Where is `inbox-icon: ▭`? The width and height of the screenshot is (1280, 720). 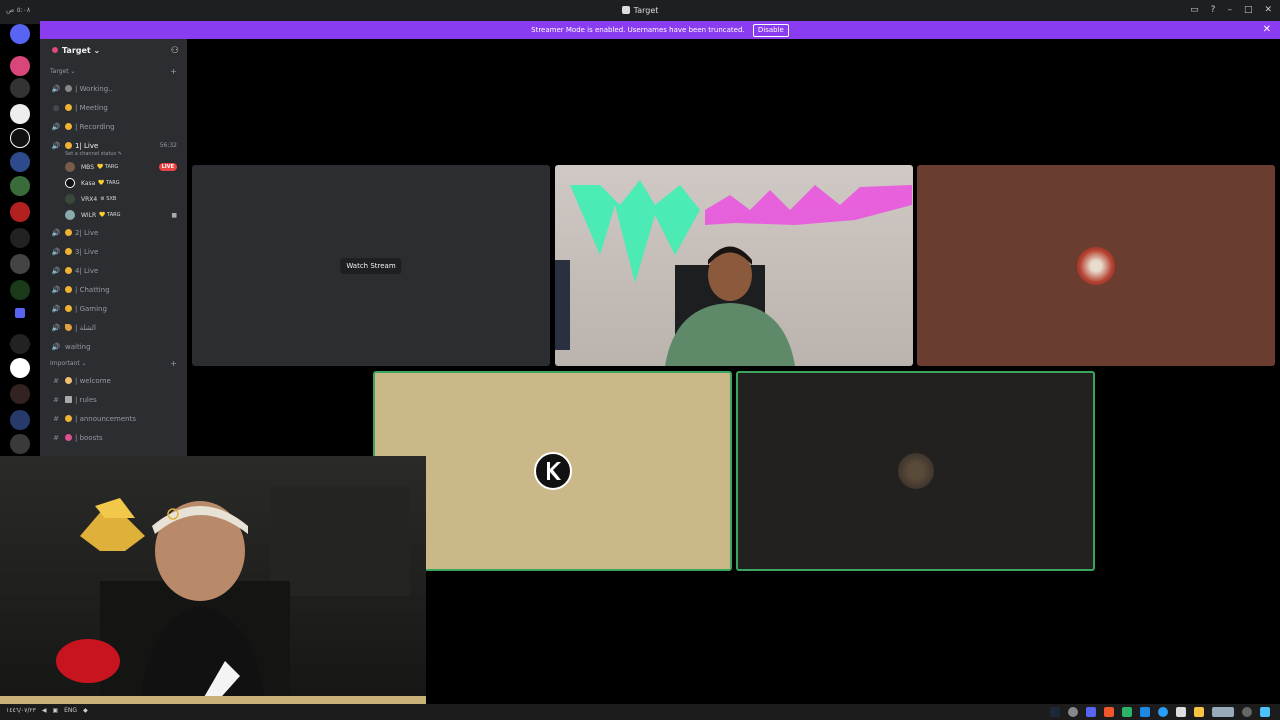 inbox-icon: ▭ is located at coordinates (1194, 10).